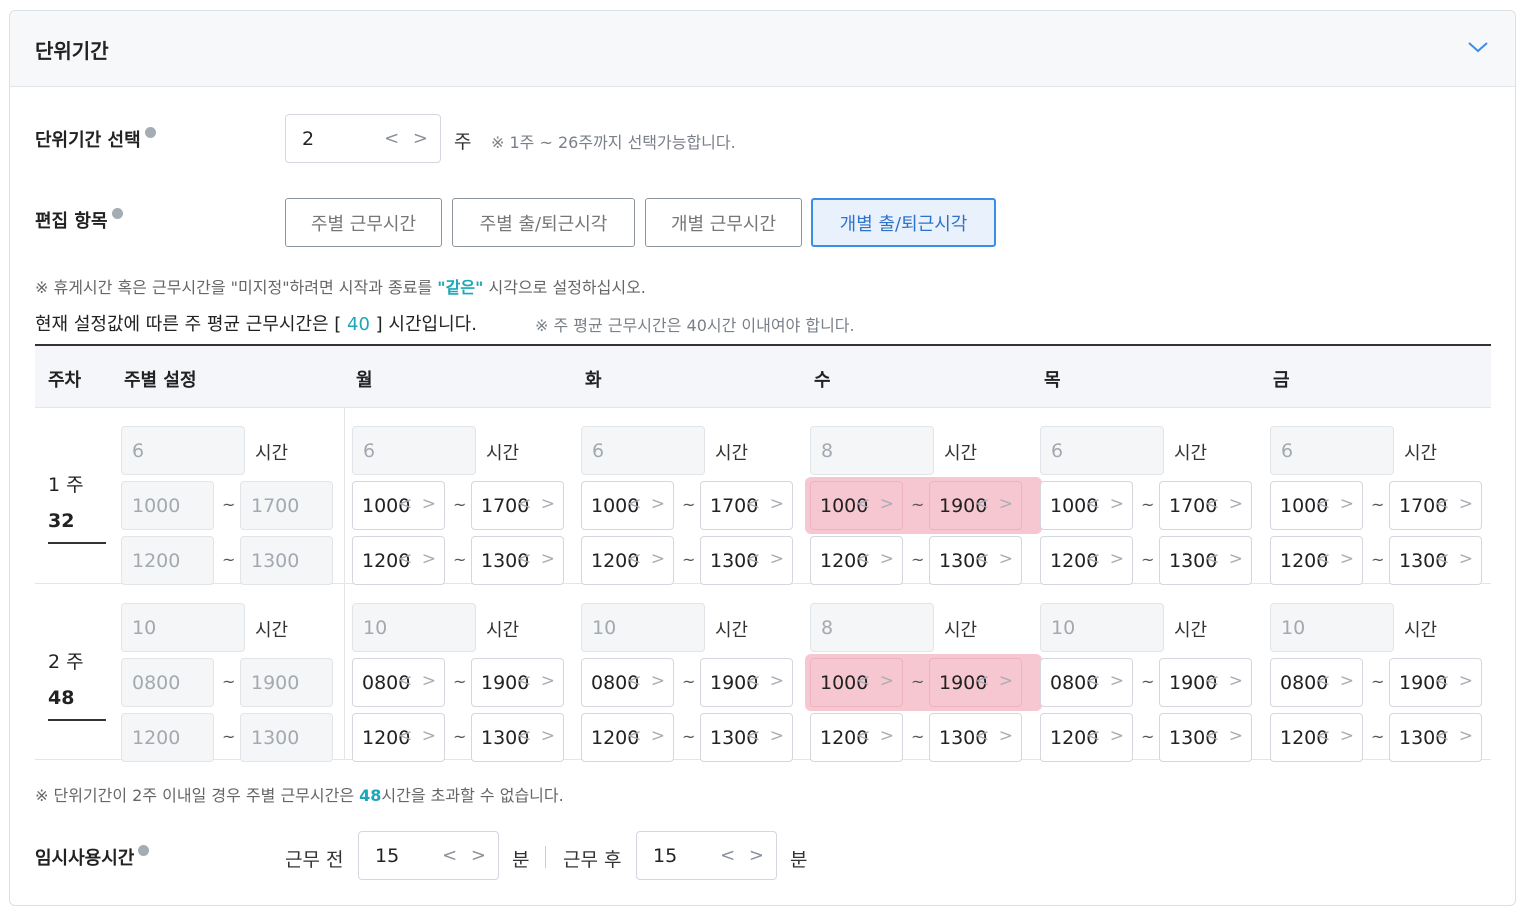 The height and width of the screenshot is (914, 1525). Describe the element at coordinates (428, 855) in the screenshot. I see `before-work-stepper: 15 < >` at that location.